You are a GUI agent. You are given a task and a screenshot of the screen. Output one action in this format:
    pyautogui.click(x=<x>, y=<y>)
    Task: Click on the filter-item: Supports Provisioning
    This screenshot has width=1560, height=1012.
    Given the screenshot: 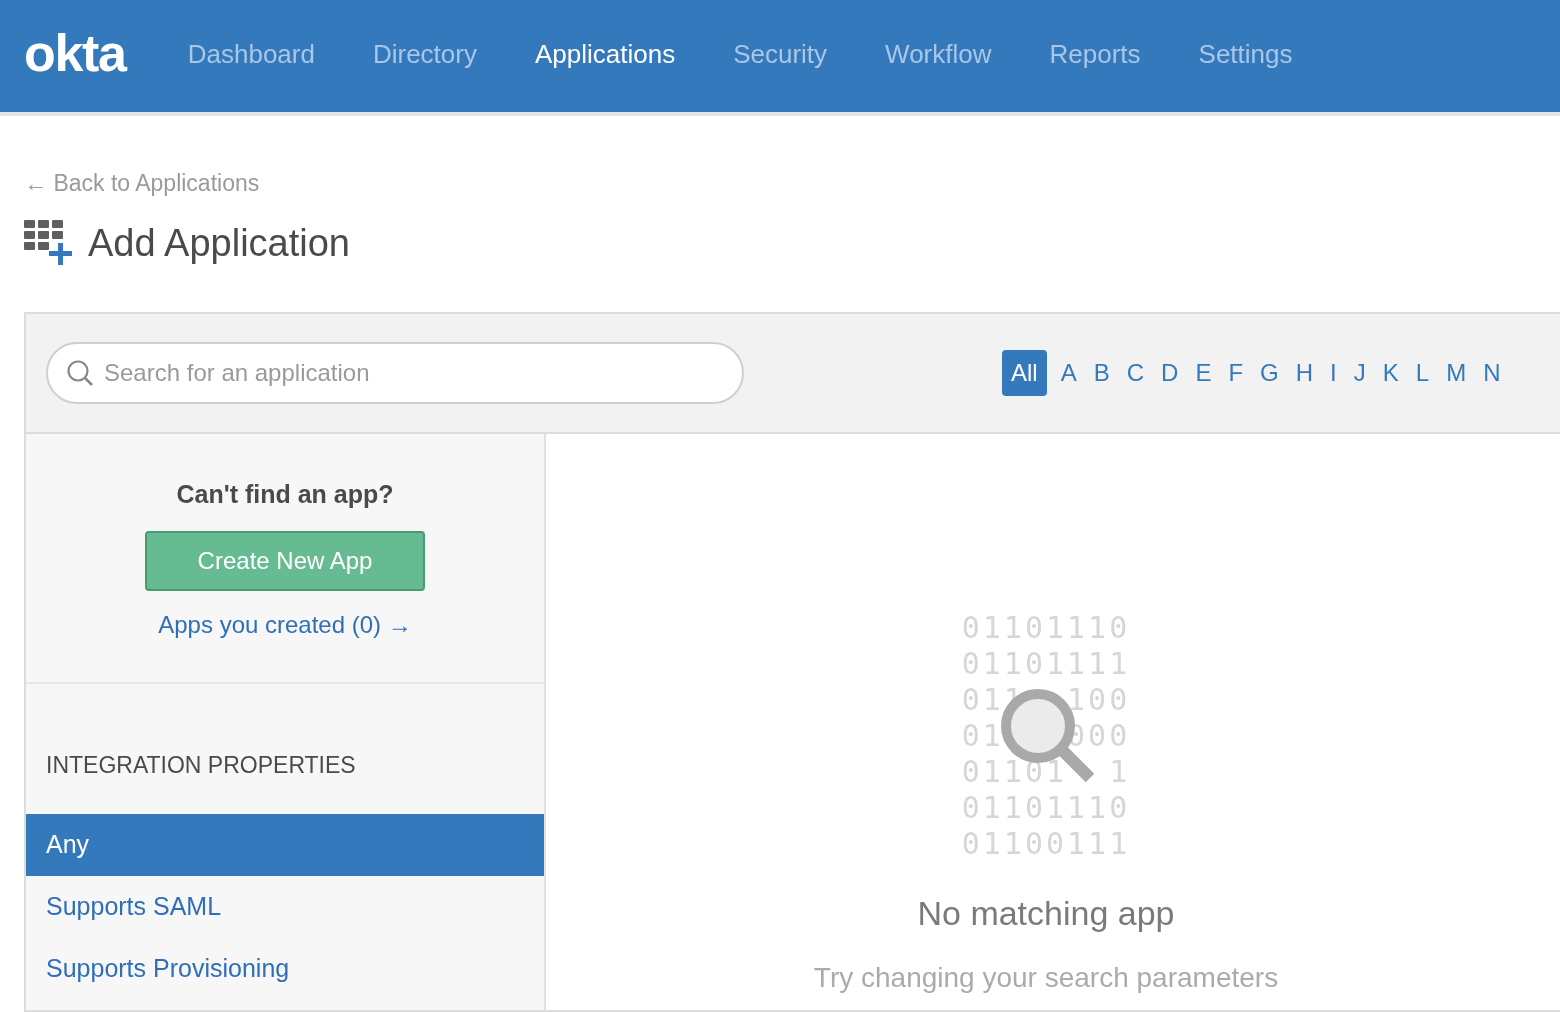 What is the action you would take?
    pyautogui.click(x=285, y=969)
    